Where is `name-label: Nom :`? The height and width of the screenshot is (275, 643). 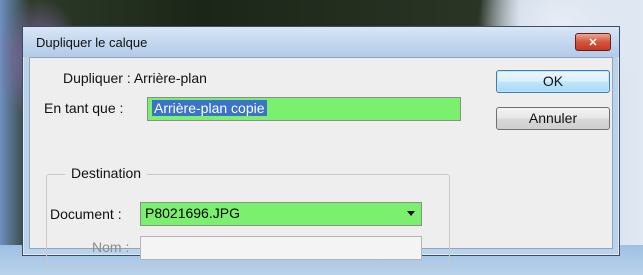
name-label: Nom : is located at coordinates (111, 247).